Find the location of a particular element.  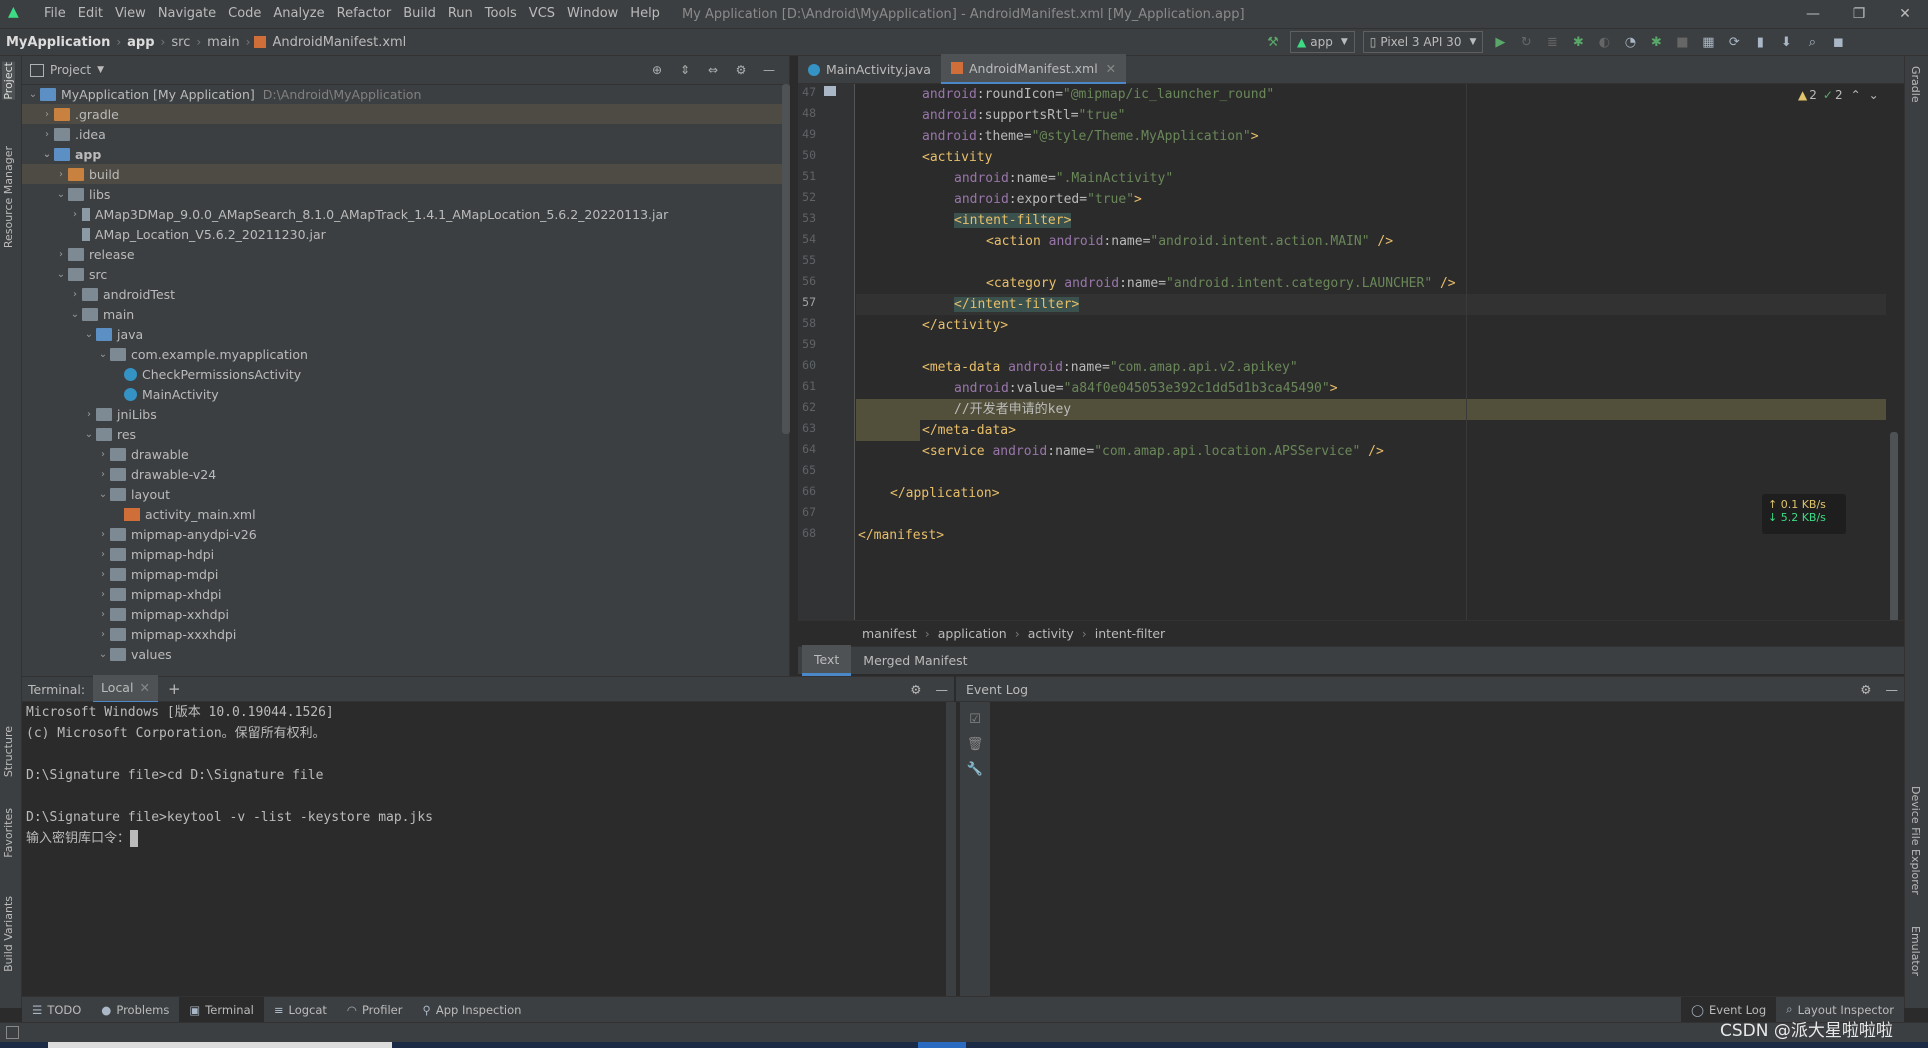

tree-node-checkpermissions: CheckPermissionsActivity is located at coordinates (402, 374).